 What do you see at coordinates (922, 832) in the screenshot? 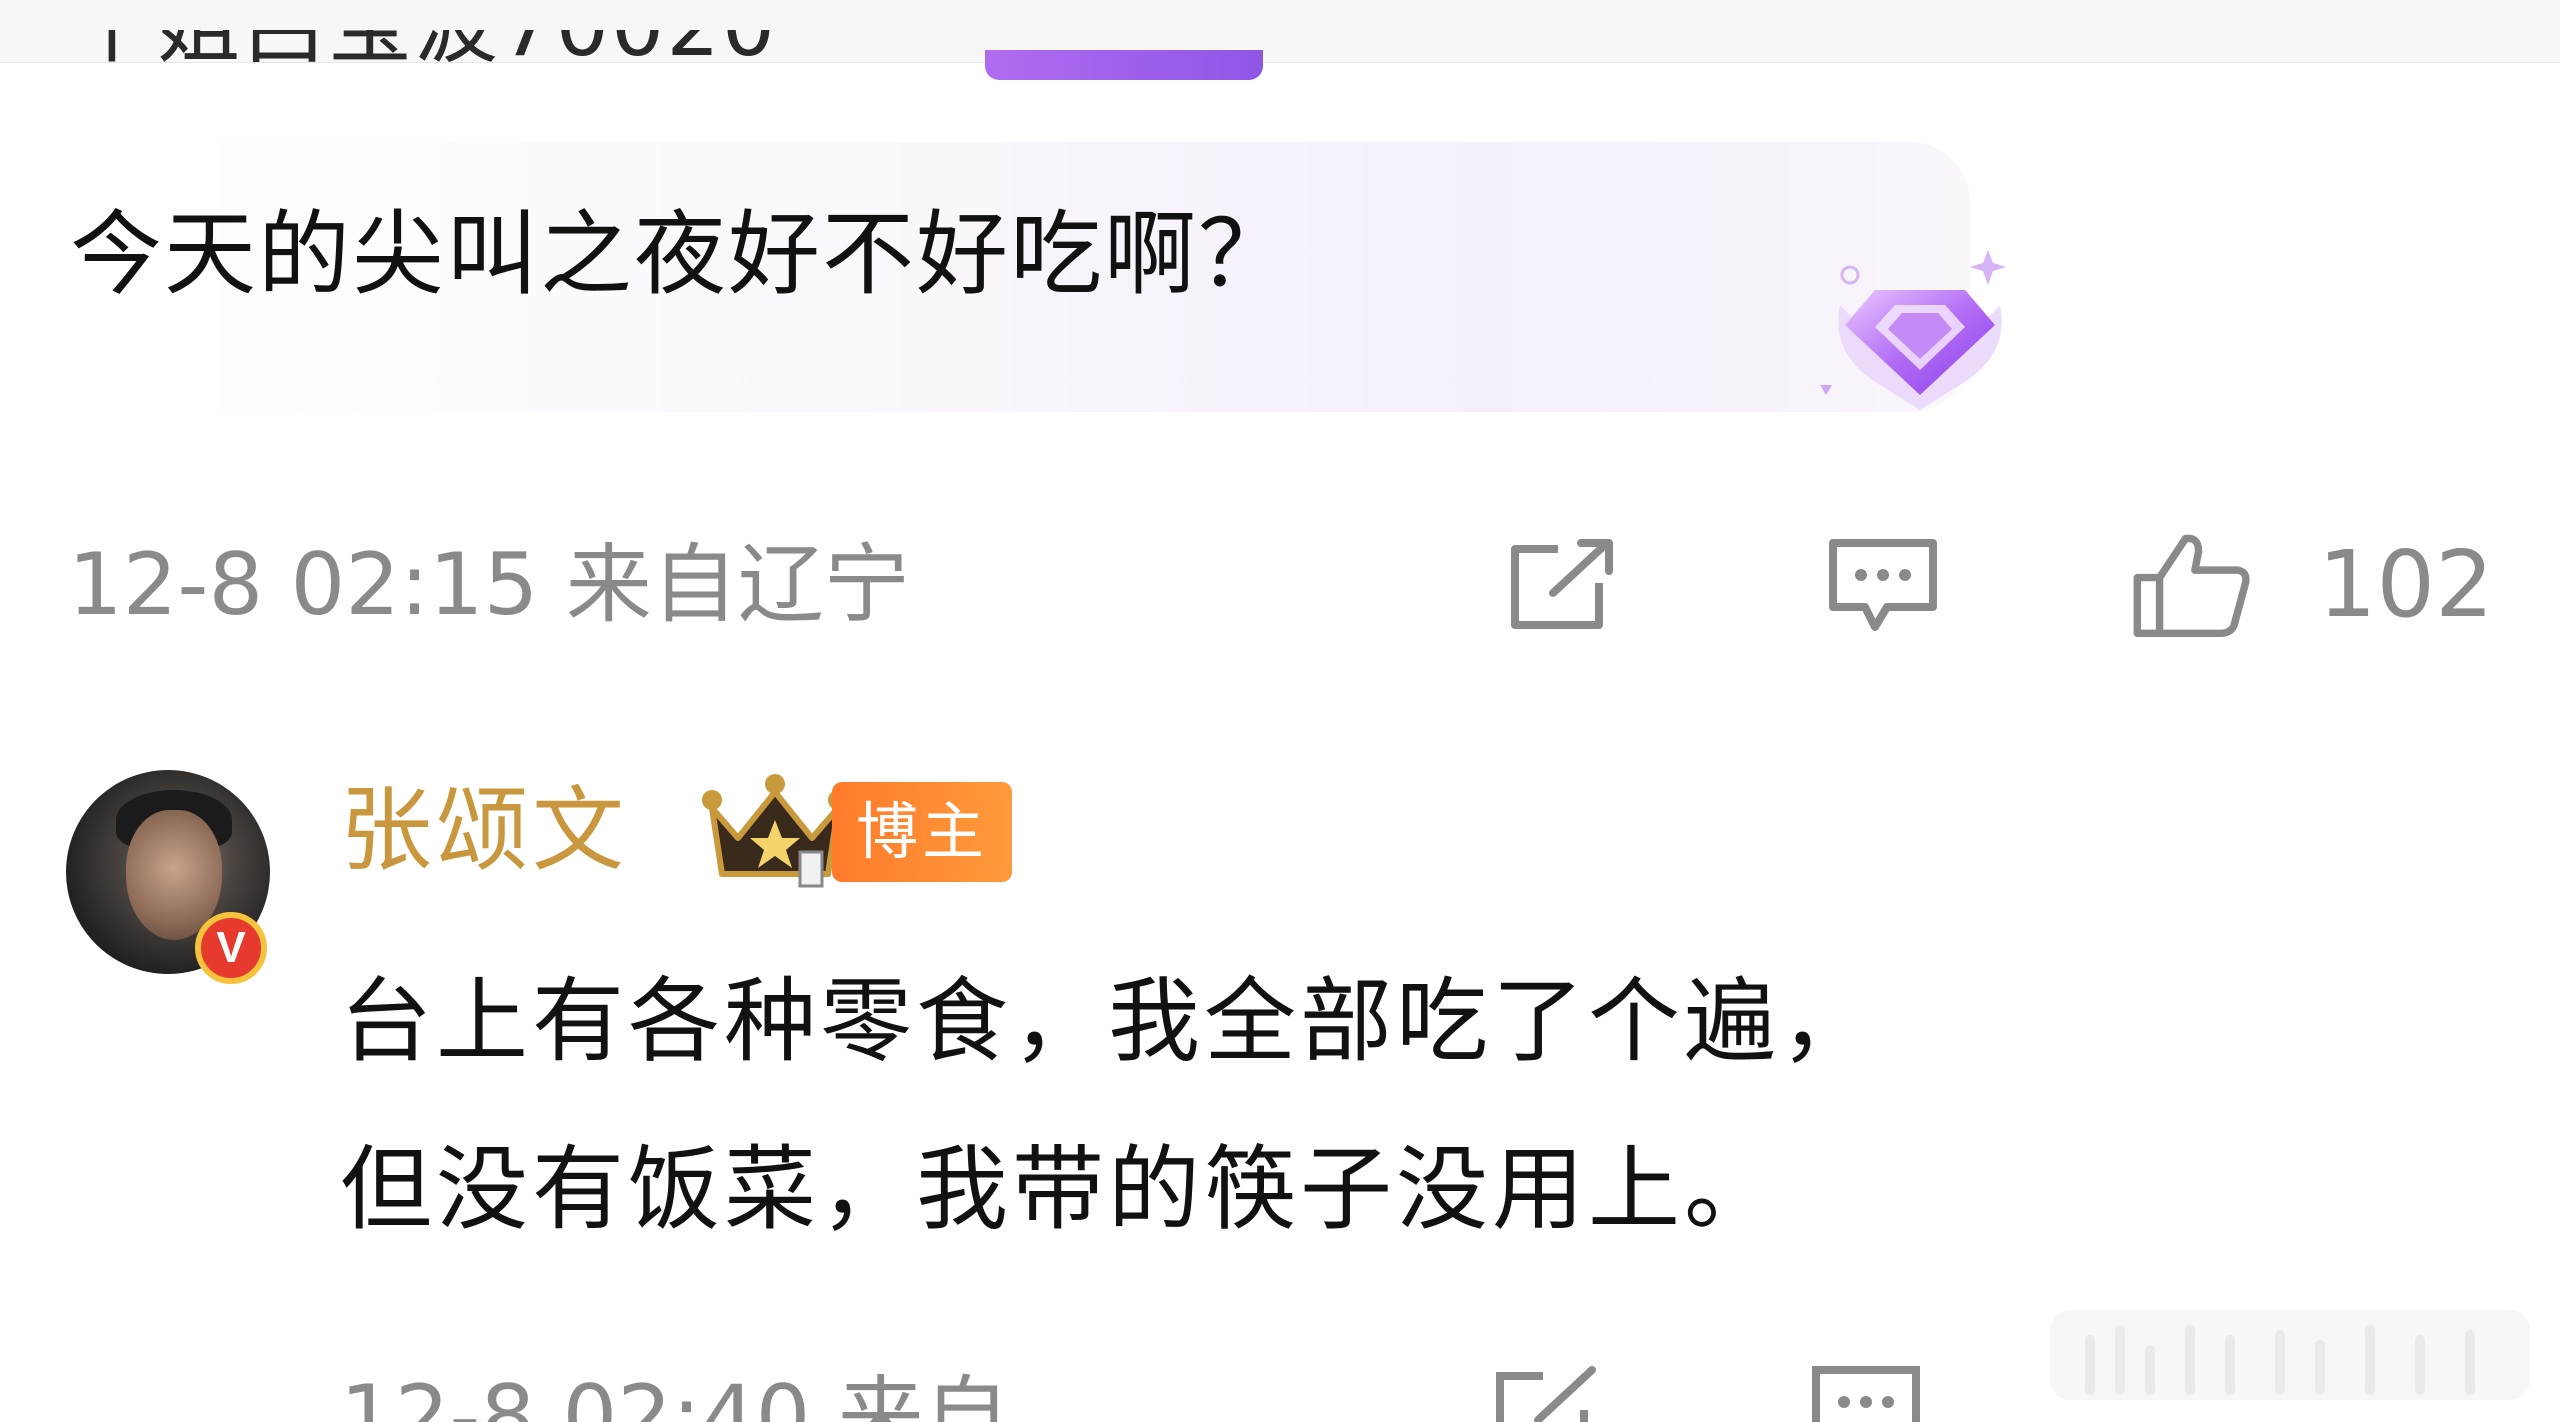
I see `blogger-tag: 博主` at bounding box center [922, 832].